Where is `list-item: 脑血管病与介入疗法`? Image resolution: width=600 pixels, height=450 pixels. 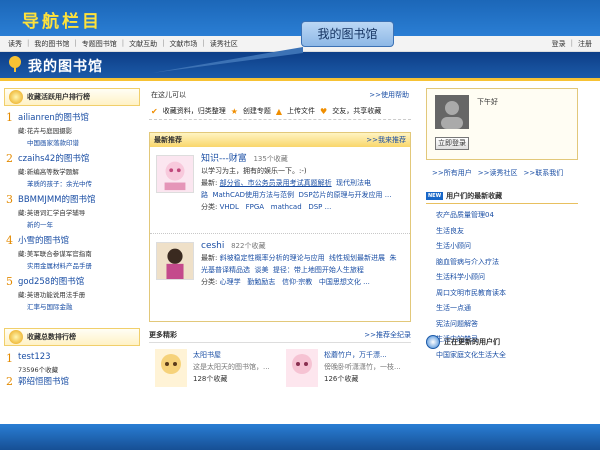
list-item: 脑血管病与介入疗法 is located at coordinates (507, 263).